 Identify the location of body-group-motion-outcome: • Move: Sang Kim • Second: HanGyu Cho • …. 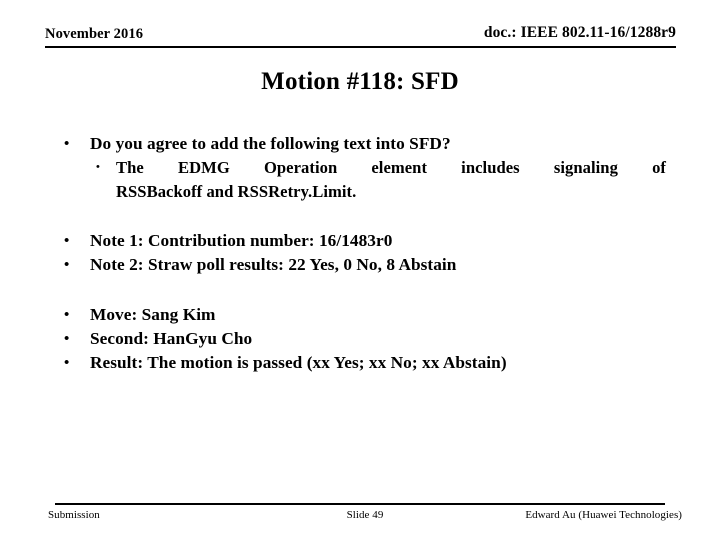
(361, 339).